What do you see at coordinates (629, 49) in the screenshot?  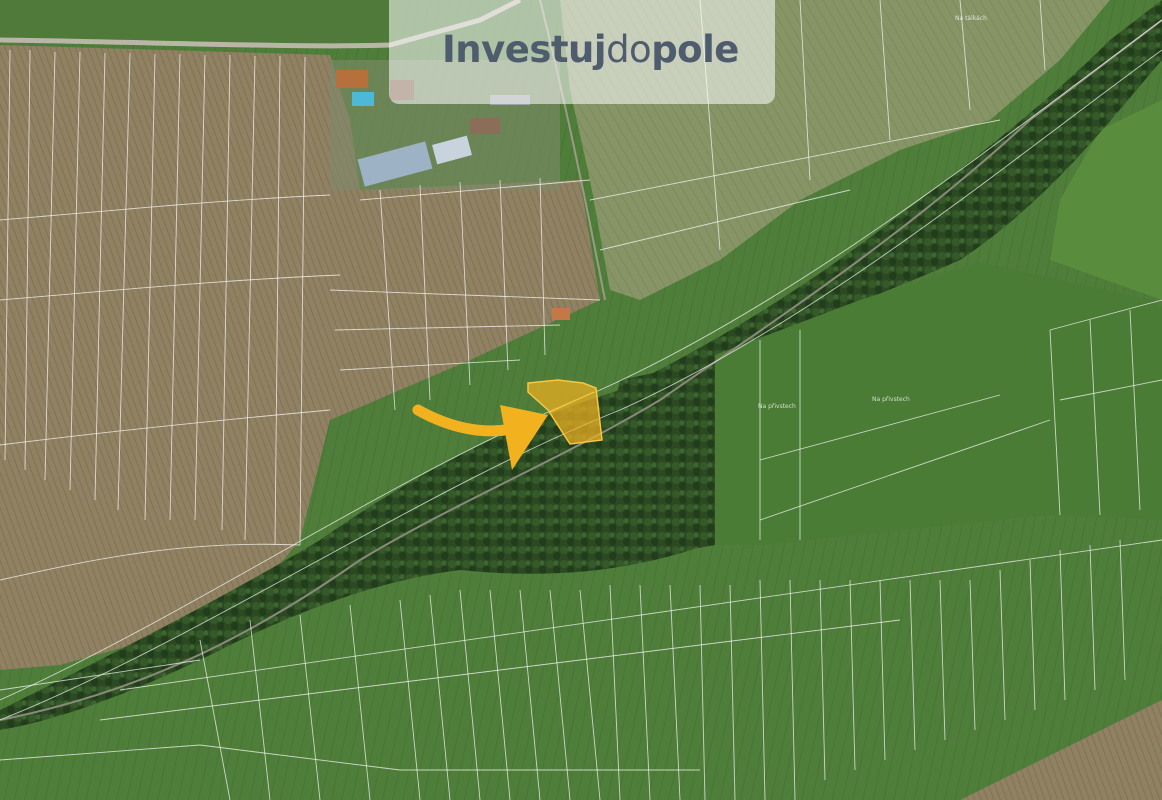 I see `brand-logo-part-do: do` at bounding box center [629, 49].